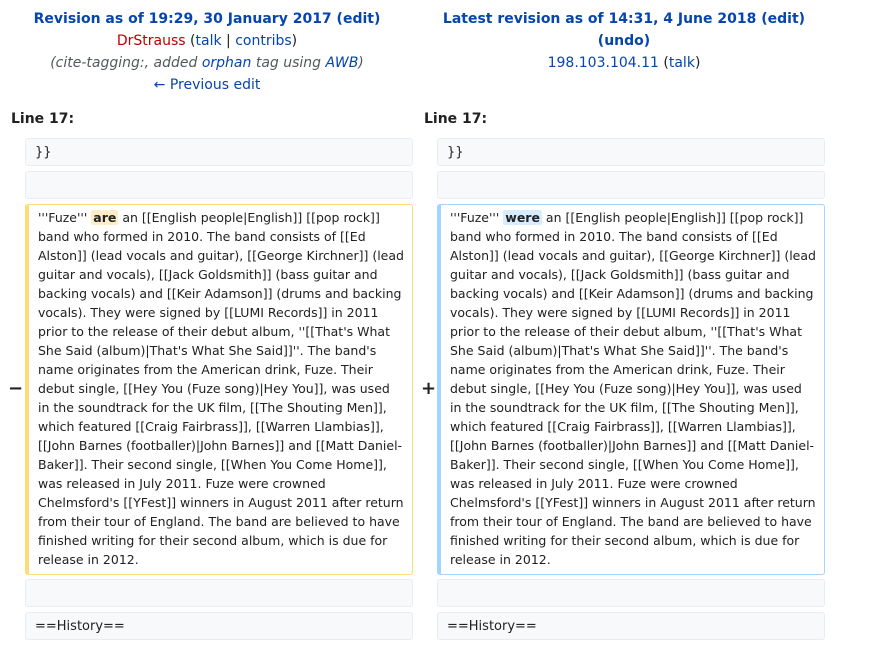 This screenshot has height=645, width=874. What do you see at coordinates (802, 19) in the screenshot?
I see `right-edit-paren-close: )` at bounding box center [802, 19].